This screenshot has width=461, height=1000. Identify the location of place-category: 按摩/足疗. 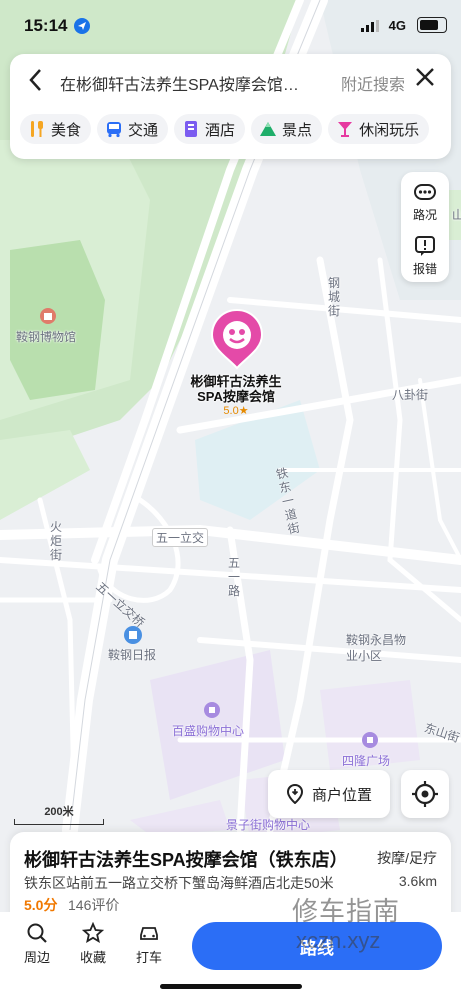
(407, 858).